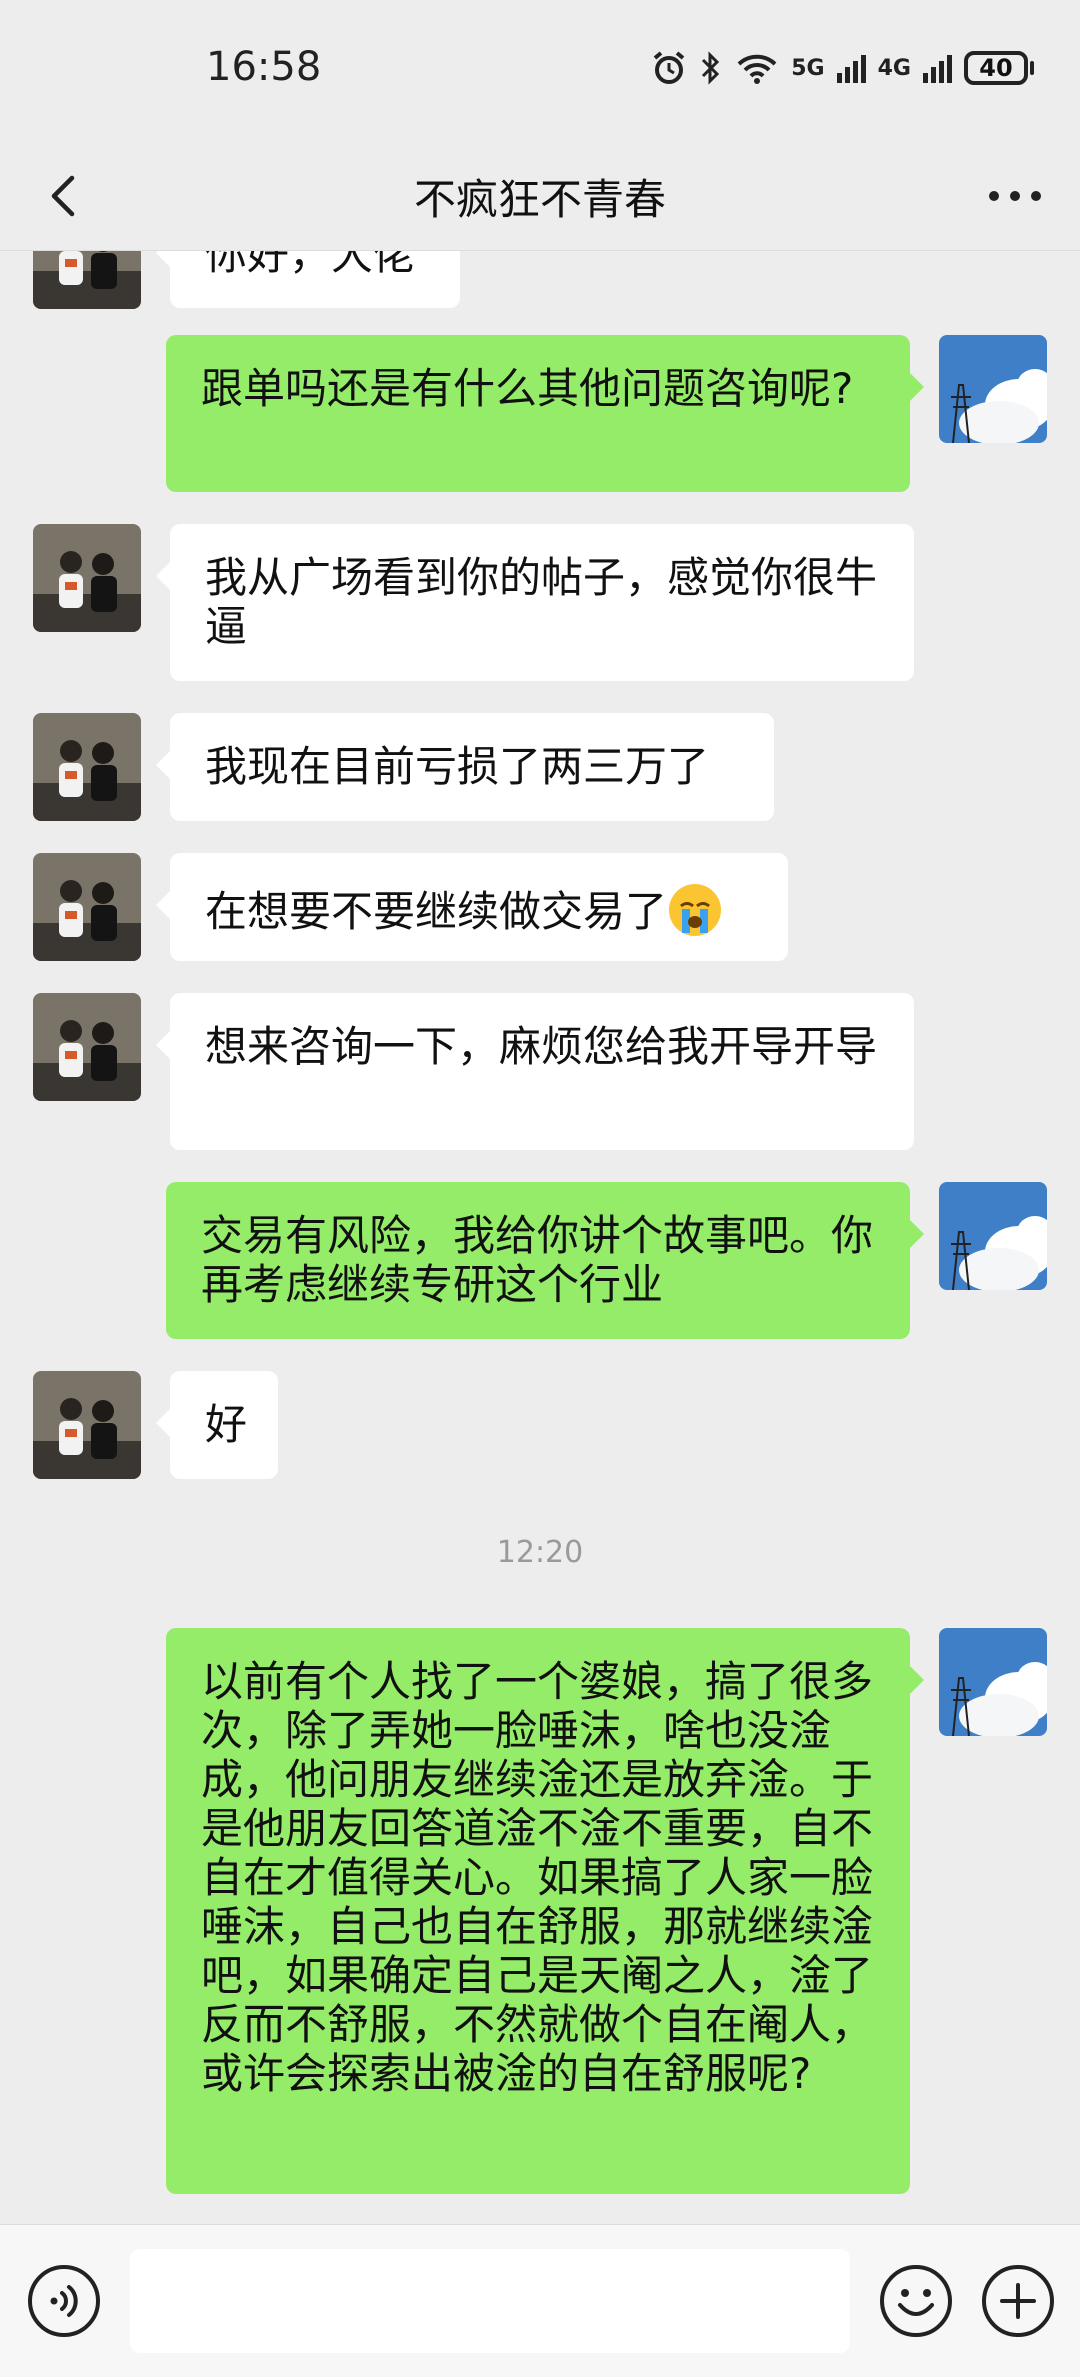 The image size is (1080, 2377). I want to click on chat-title: 不疯狂不青春, so click(539, 199).